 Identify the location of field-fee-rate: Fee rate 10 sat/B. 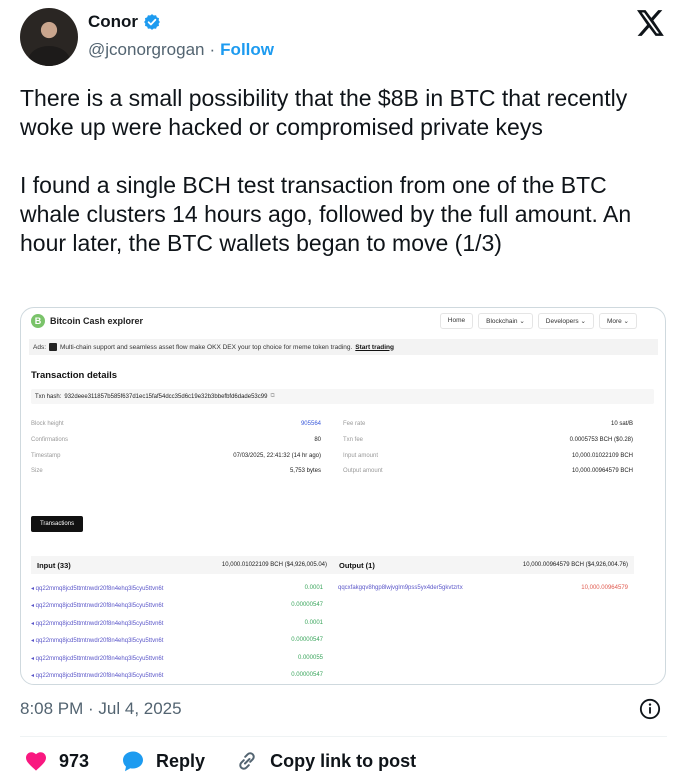
(488, 424).